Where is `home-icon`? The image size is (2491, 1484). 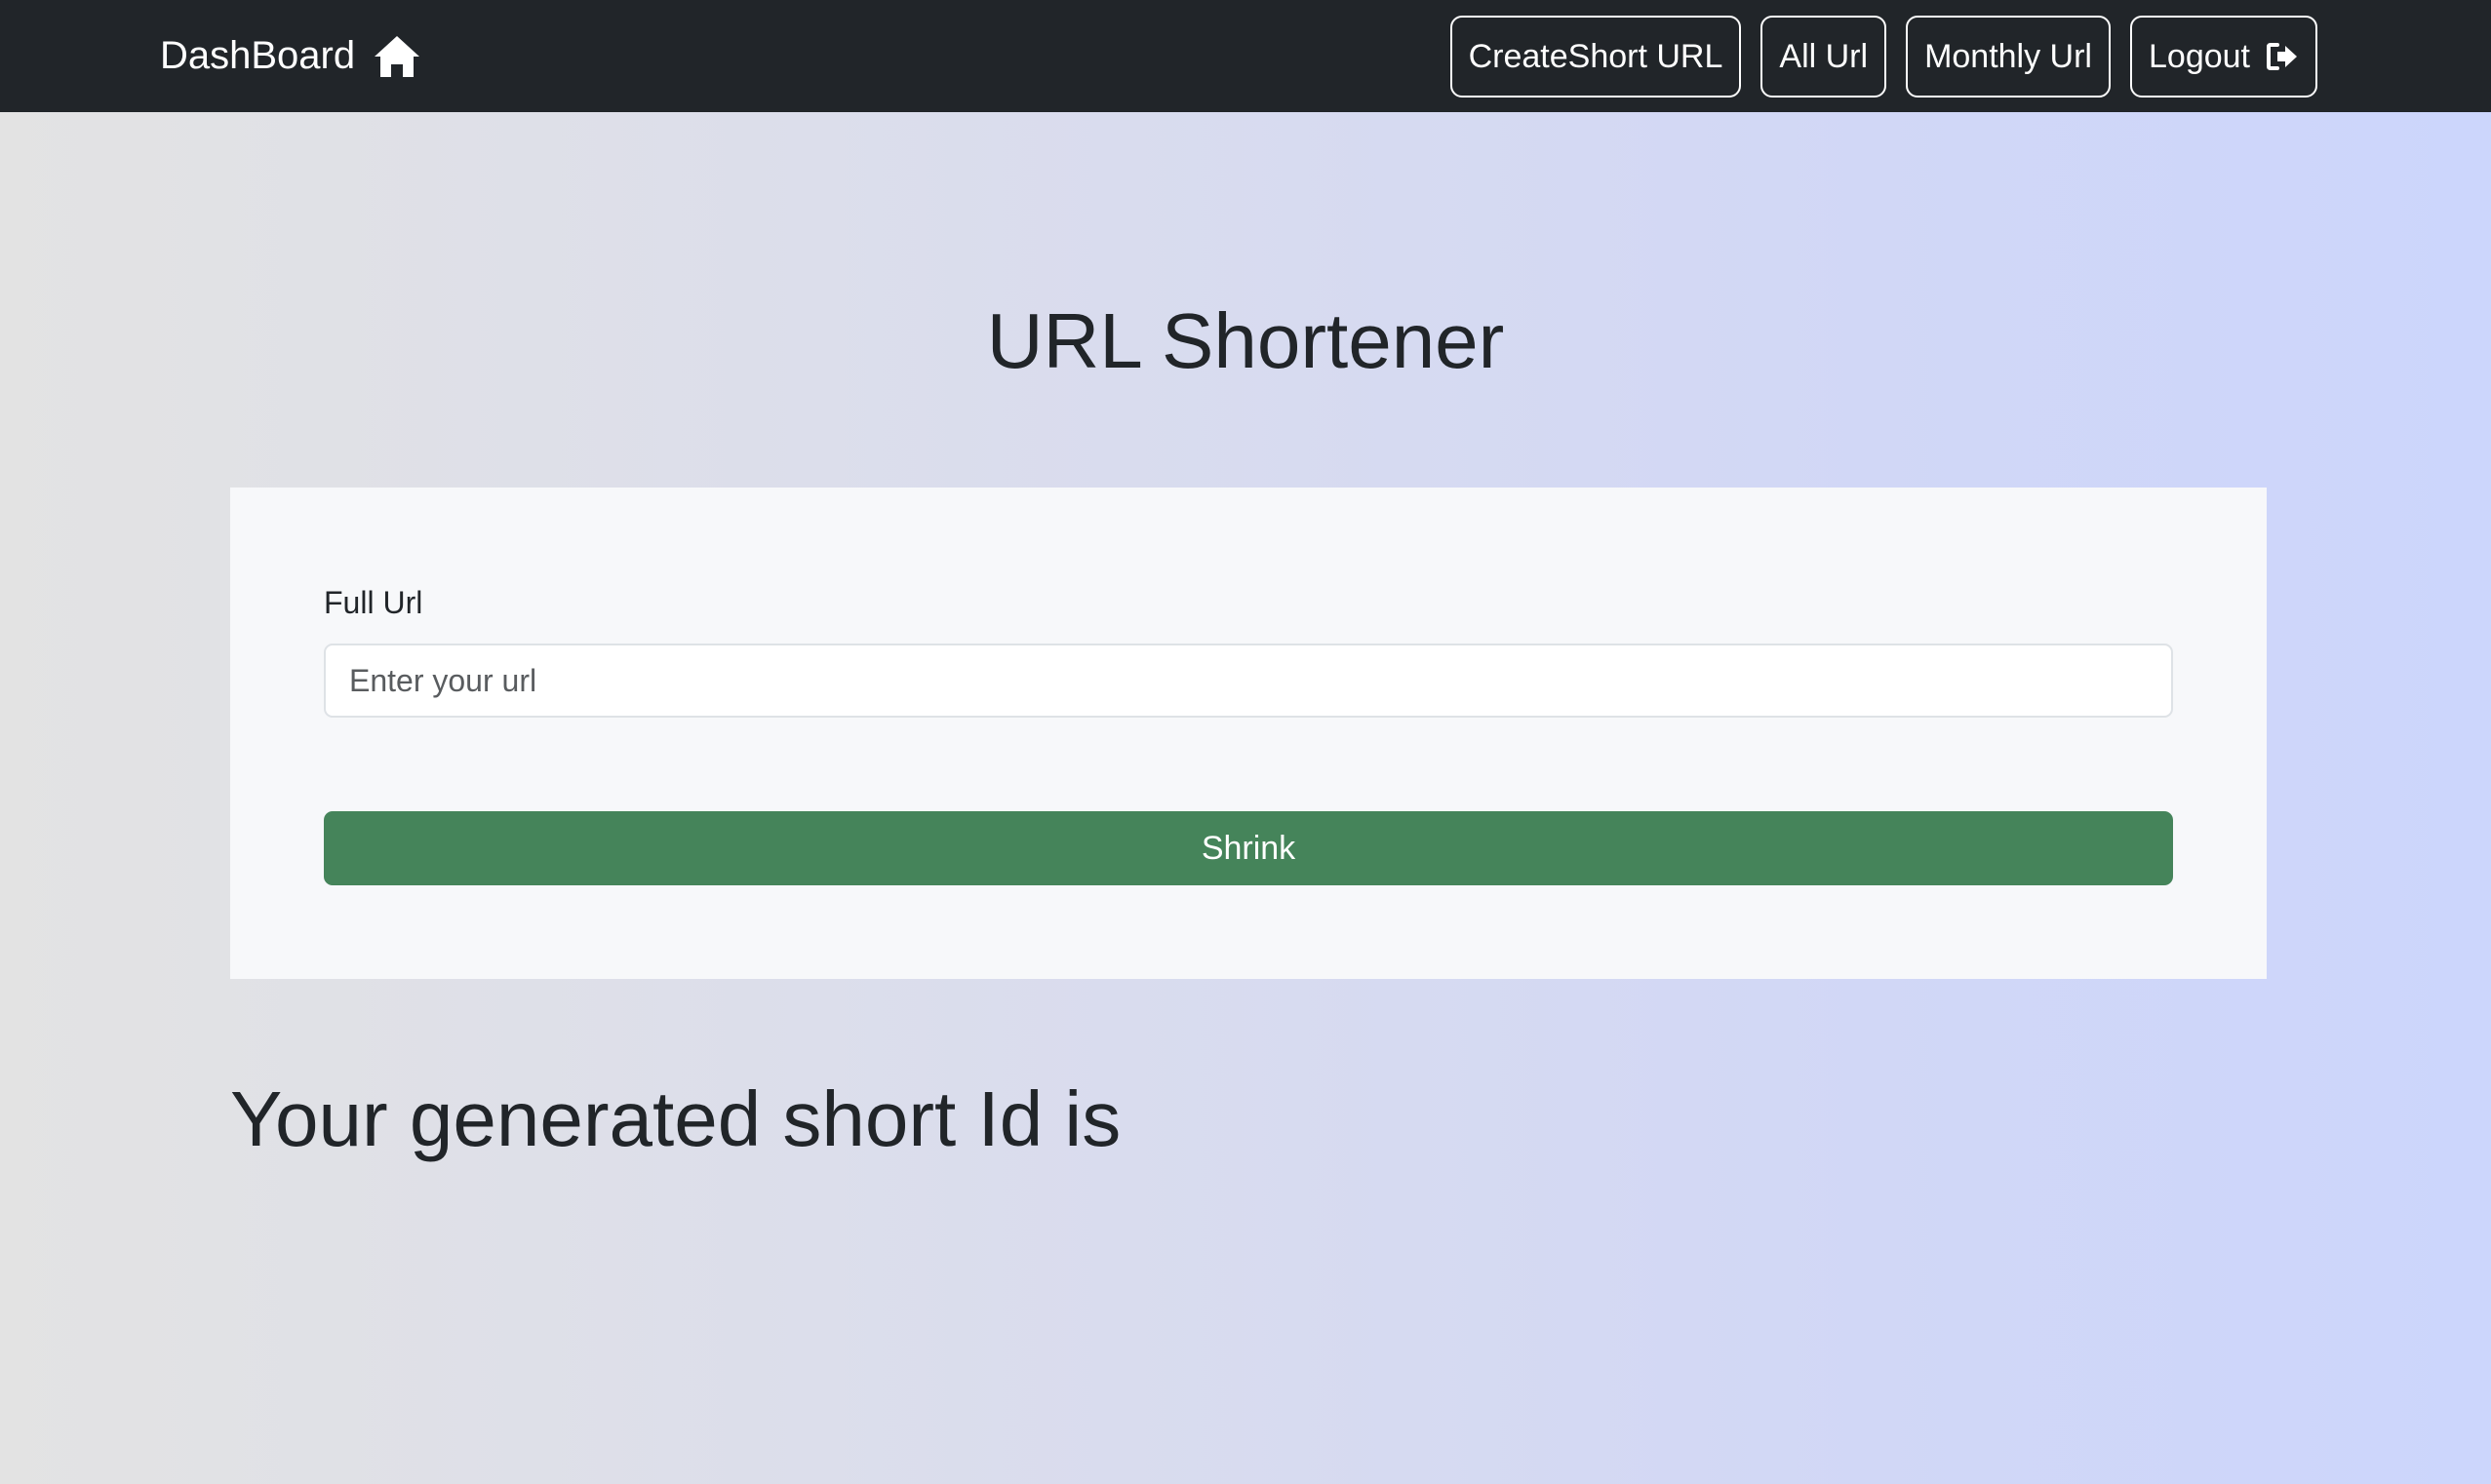
home-icon is located at coordinates (397, 56).